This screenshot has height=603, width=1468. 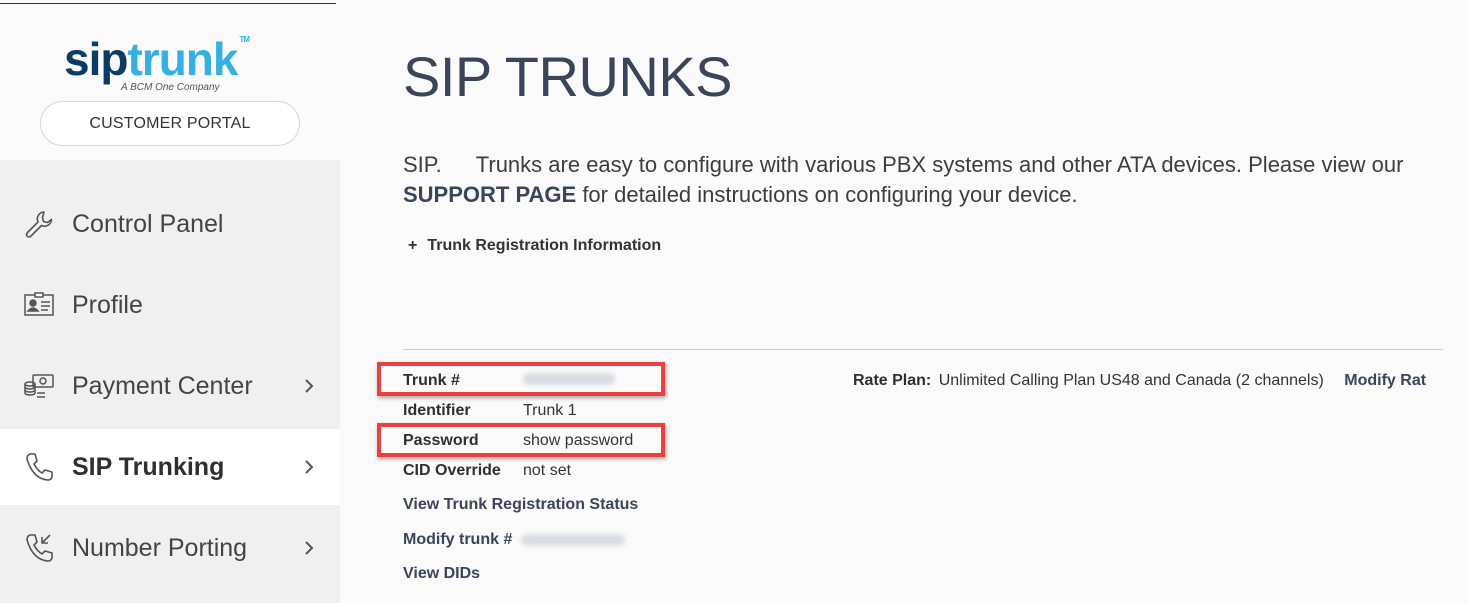 I want to click on modify-trunk-number-redacted, so click(x=572, y=539).